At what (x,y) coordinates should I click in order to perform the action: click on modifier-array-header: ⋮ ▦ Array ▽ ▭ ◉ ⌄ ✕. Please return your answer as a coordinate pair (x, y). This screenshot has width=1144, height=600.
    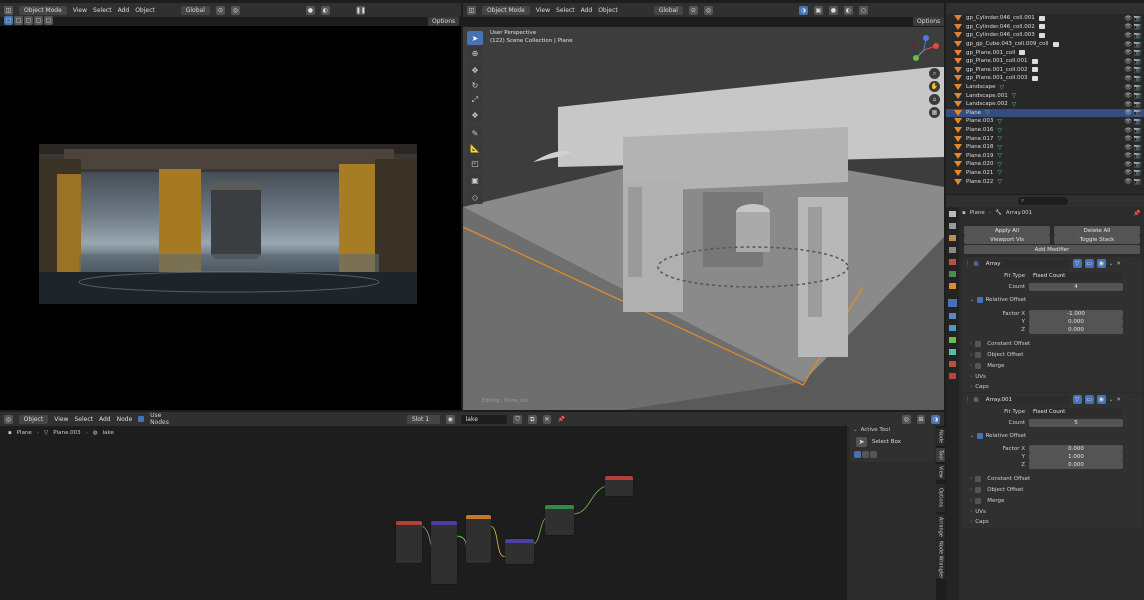
    Looking at the image, I should click on (1052, 263).